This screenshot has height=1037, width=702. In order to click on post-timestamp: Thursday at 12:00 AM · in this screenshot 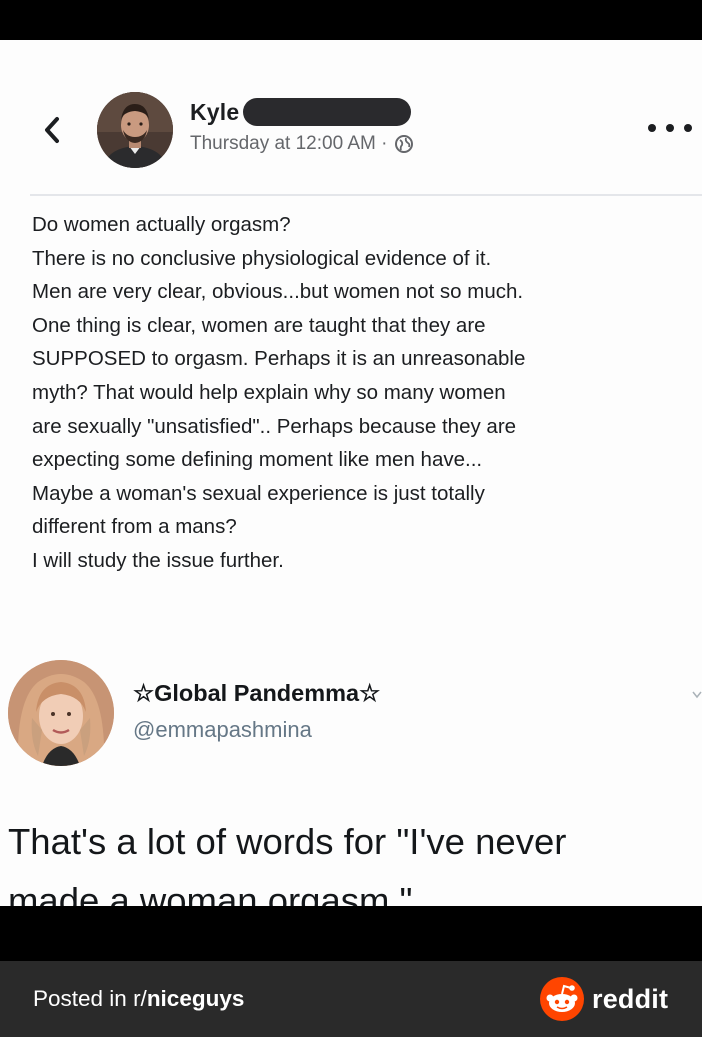, I will do `click(289, 144)`.